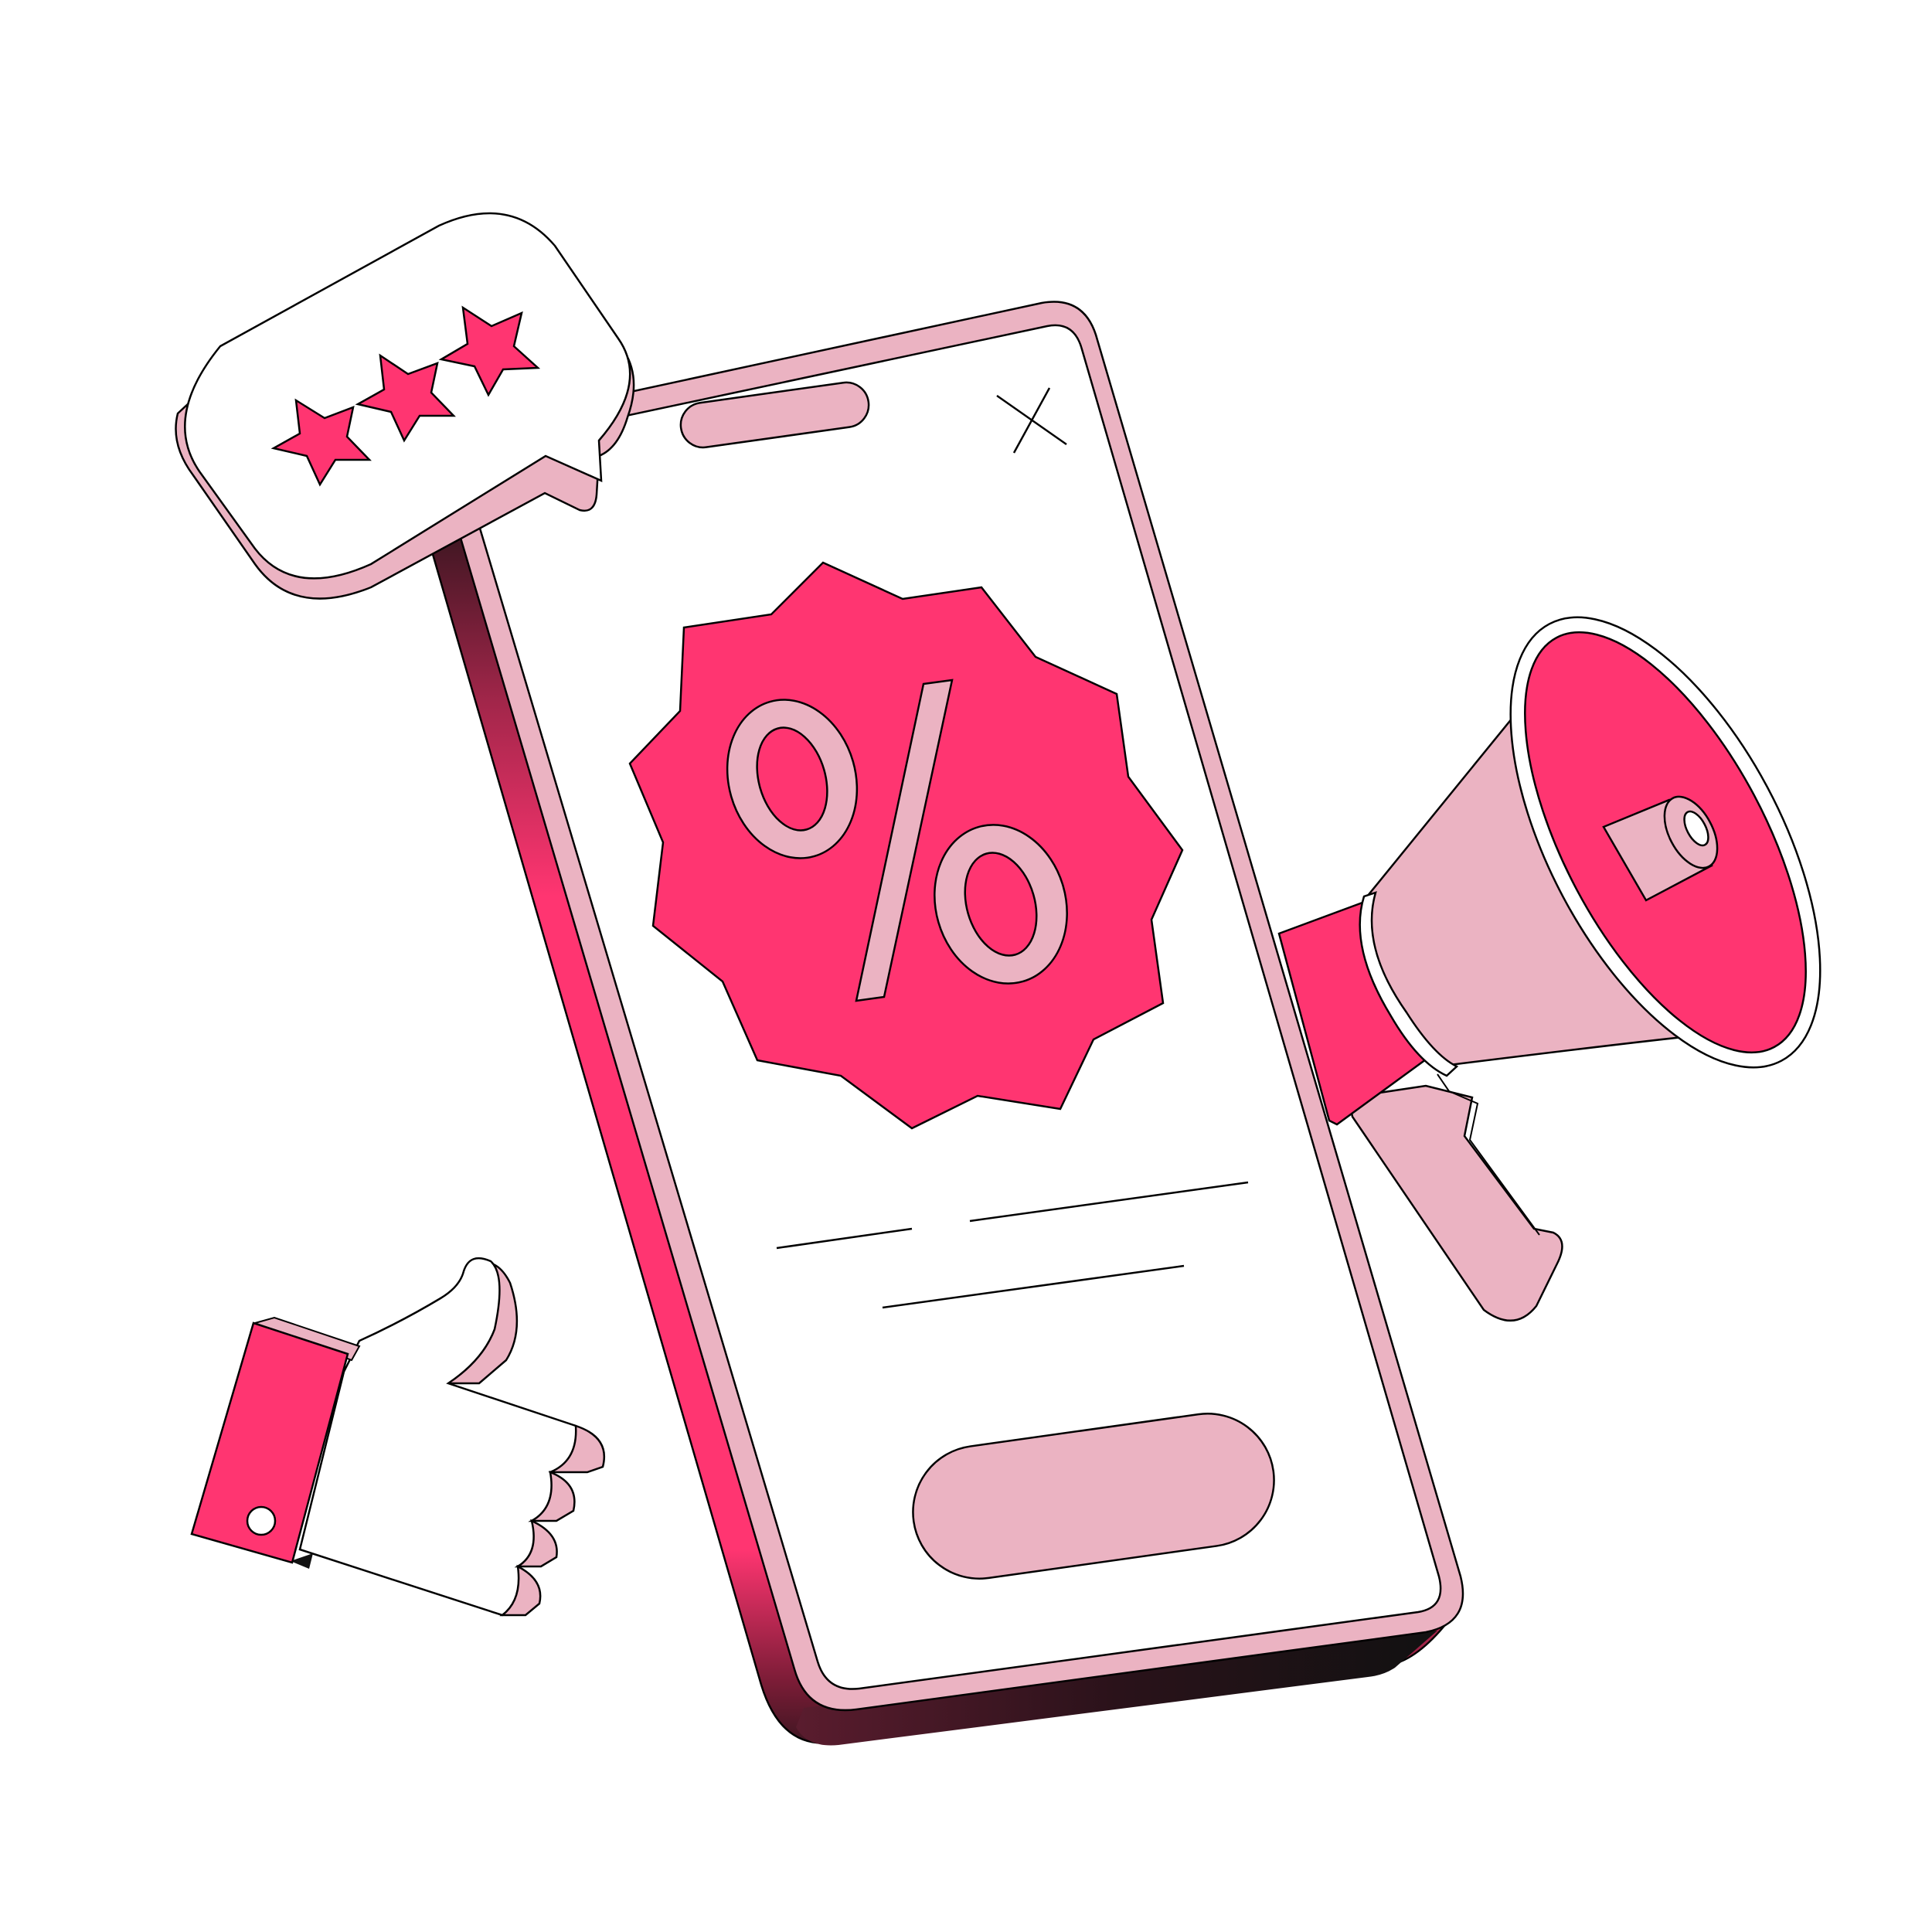 Image resolution: width=1932 pixels, height=1932 pixels. I want to click on megaphone-icon, so click(1549, 969).